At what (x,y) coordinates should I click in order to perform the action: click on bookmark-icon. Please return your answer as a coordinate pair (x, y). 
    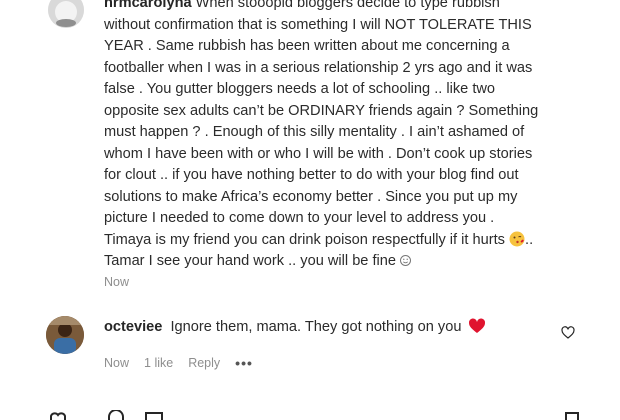
    Looking at the image, I should click on (572, 415).